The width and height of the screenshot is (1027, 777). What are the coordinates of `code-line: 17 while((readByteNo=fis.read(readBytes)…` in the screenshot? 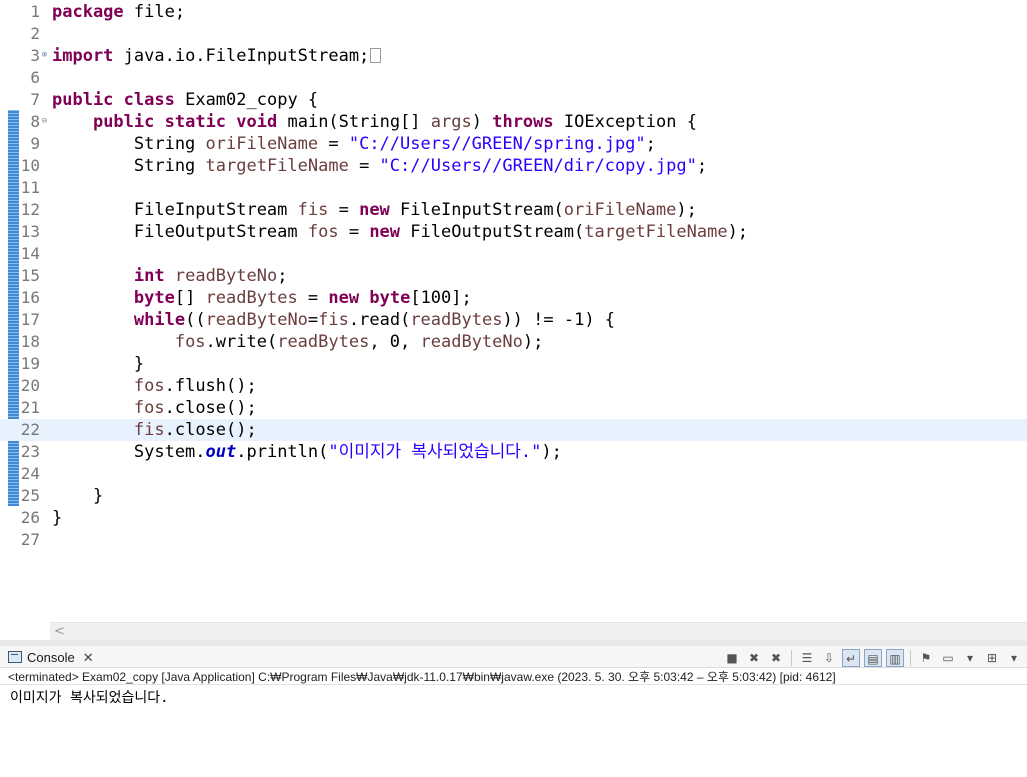 It's located at (513, 320).